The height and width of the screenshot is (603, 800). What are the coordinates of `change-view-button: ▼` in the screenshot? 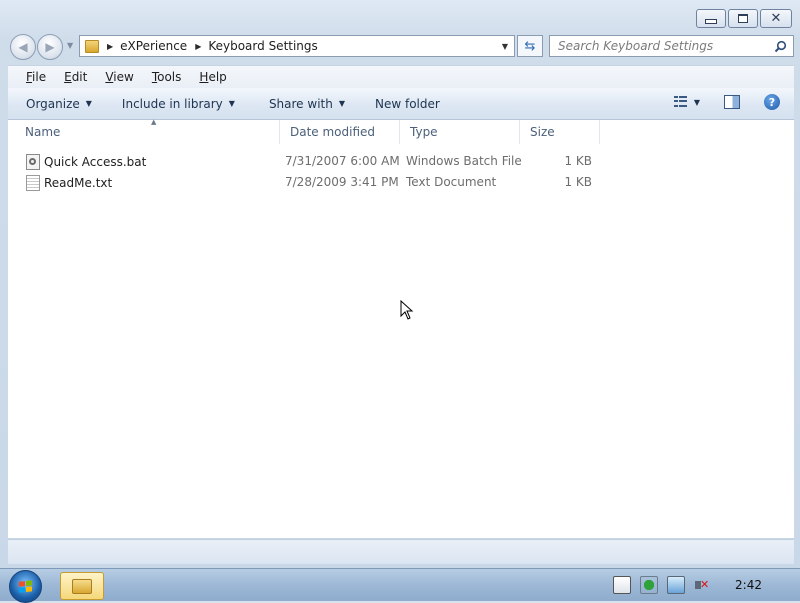 It's located at (686, 102).